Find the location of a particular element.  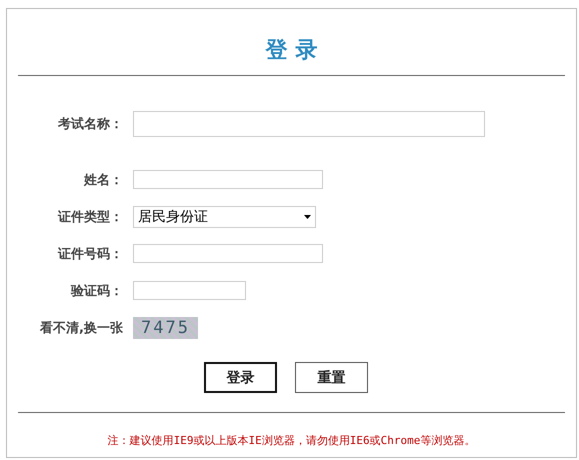

field-label: 考试名称： is located at coordinates (90, 124).